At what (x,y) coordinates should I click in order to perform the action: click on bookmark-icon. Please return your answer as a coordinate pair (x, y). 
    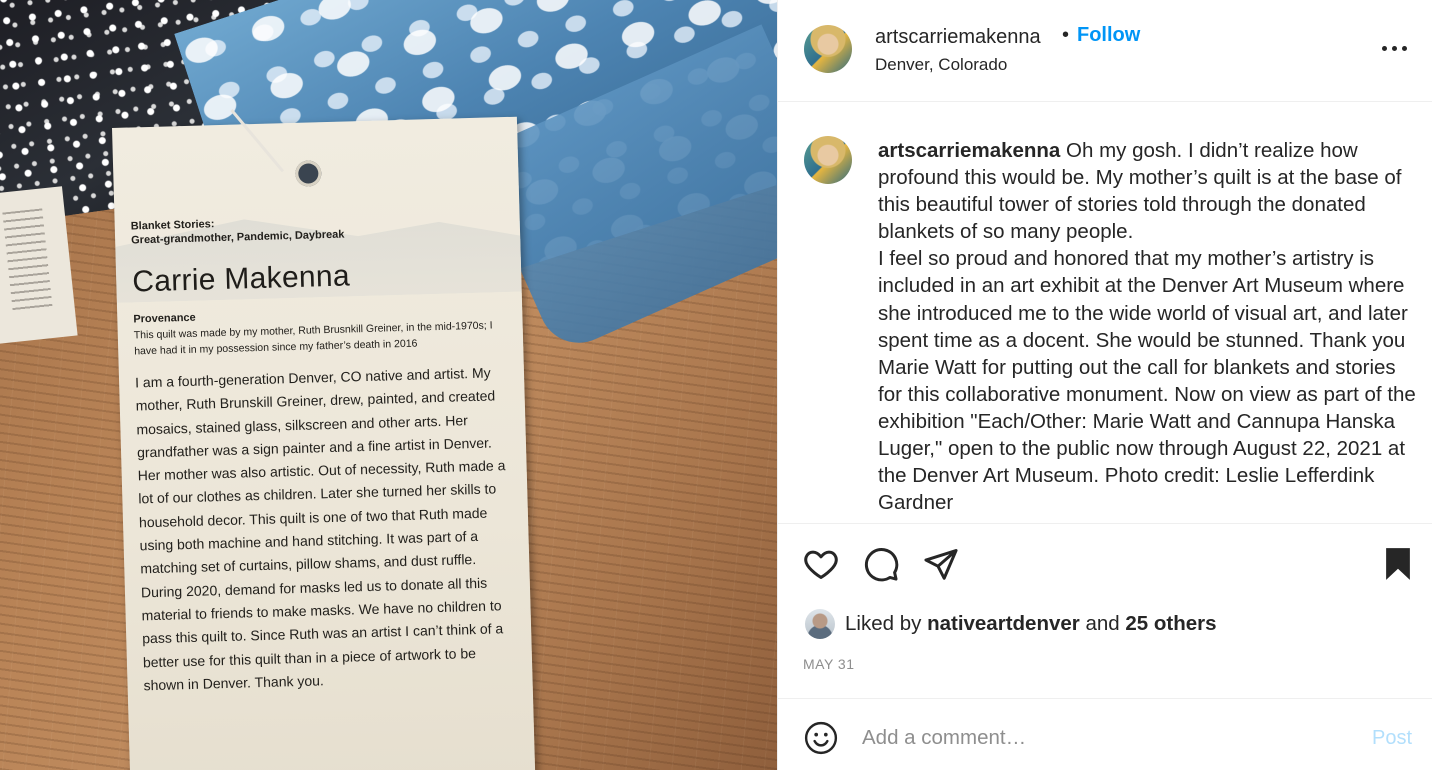
    Looking at the image, I should click on (1398, 564).